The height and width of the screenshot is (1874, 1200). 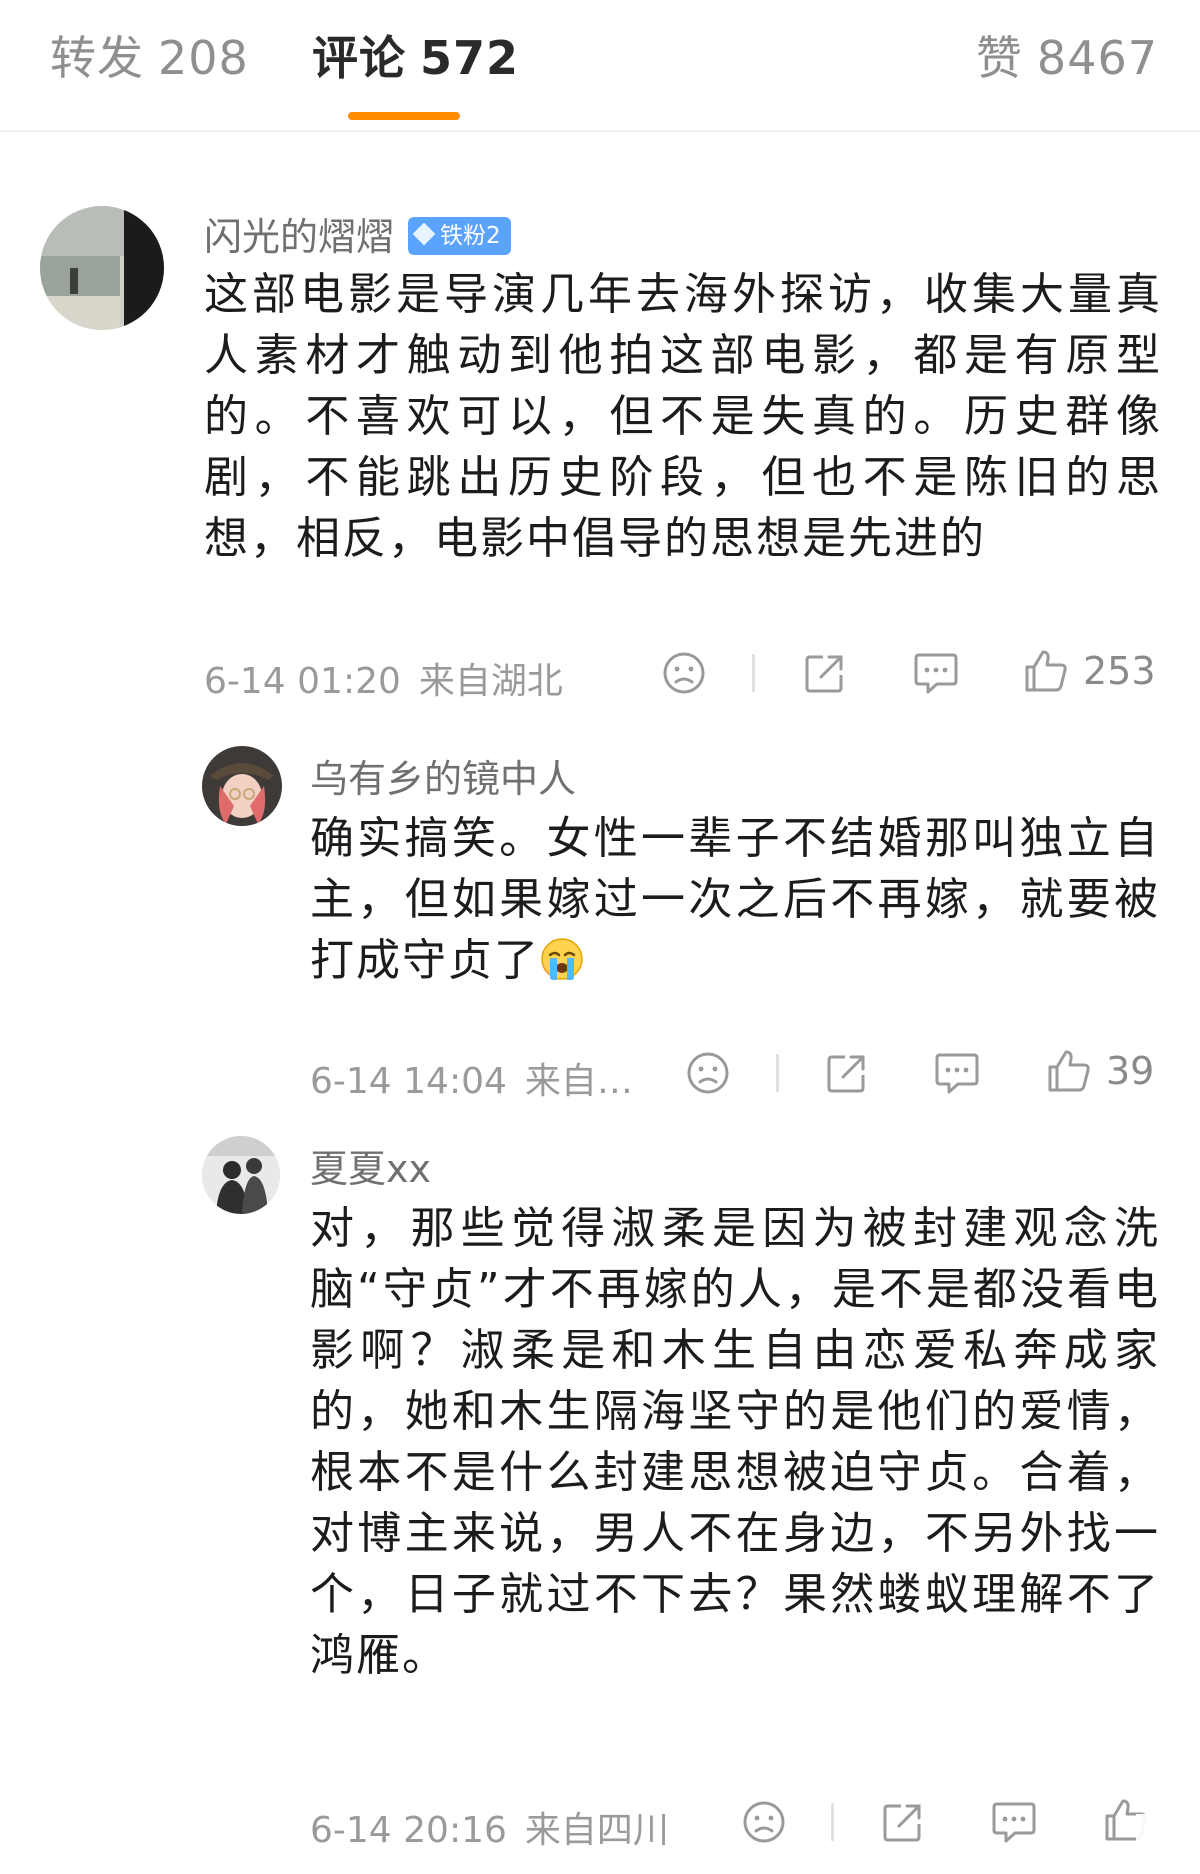 I want to click on tab-likes: 赞 8467, so click(x=1067, y=55).